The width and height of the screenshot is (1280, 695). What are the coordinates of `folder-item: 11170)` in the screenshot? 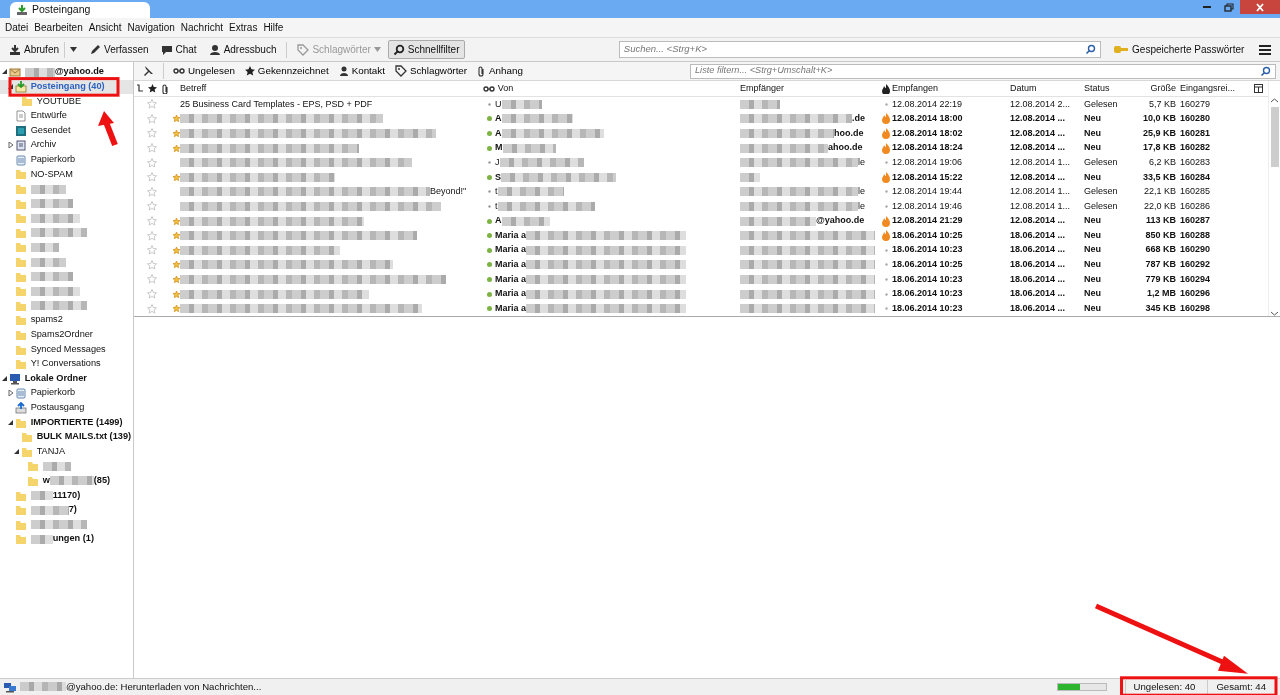 It's located at (66, 495).